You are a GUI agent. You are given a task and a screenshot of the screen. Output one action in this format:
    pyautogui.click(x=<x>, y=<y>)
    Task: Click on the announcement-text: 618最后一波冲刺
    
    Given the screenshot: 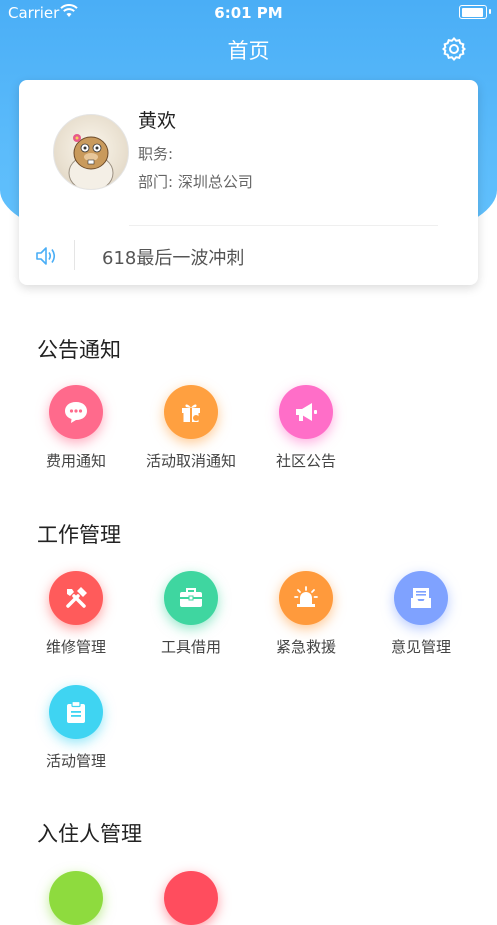 What is the action you would take?
    pyautogui.click(x=173, y=257)
    